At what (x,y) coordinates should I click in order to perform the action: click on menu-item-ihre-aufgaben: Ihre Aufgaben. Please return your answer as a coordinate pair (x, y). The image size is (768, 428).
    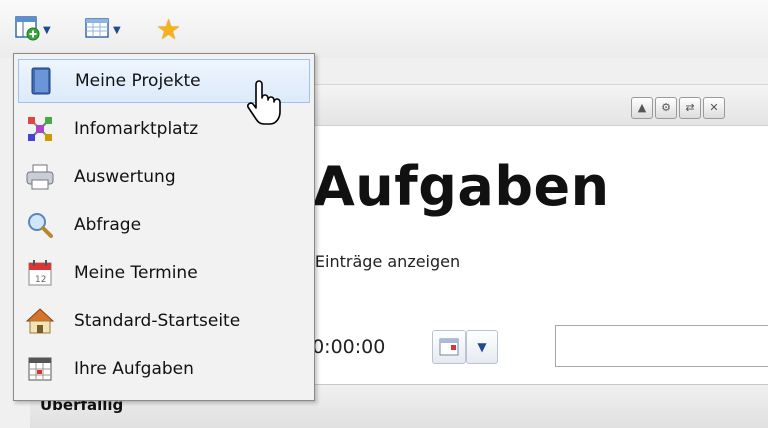
    Looking at the image, I should click on (164, 369).